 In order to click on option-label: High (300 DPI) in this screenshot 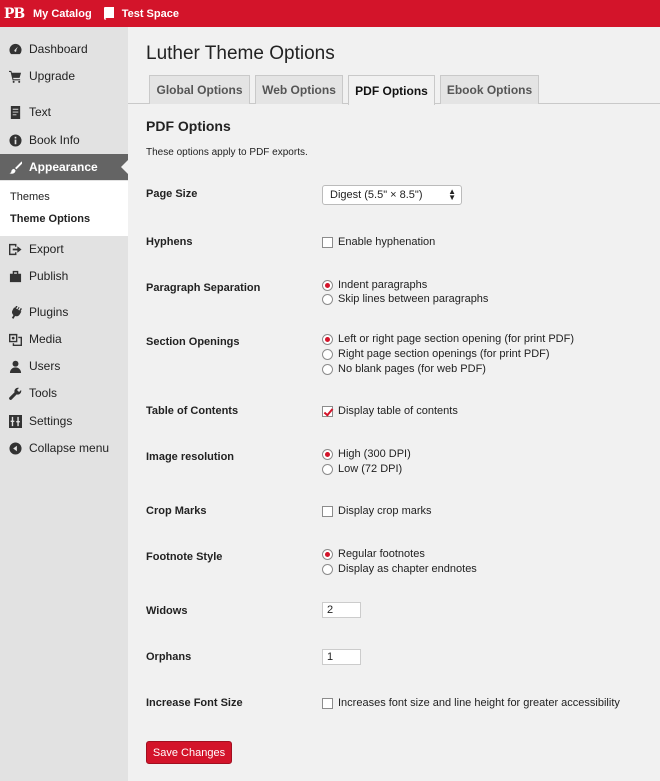, I will do `click(374, 454)`.